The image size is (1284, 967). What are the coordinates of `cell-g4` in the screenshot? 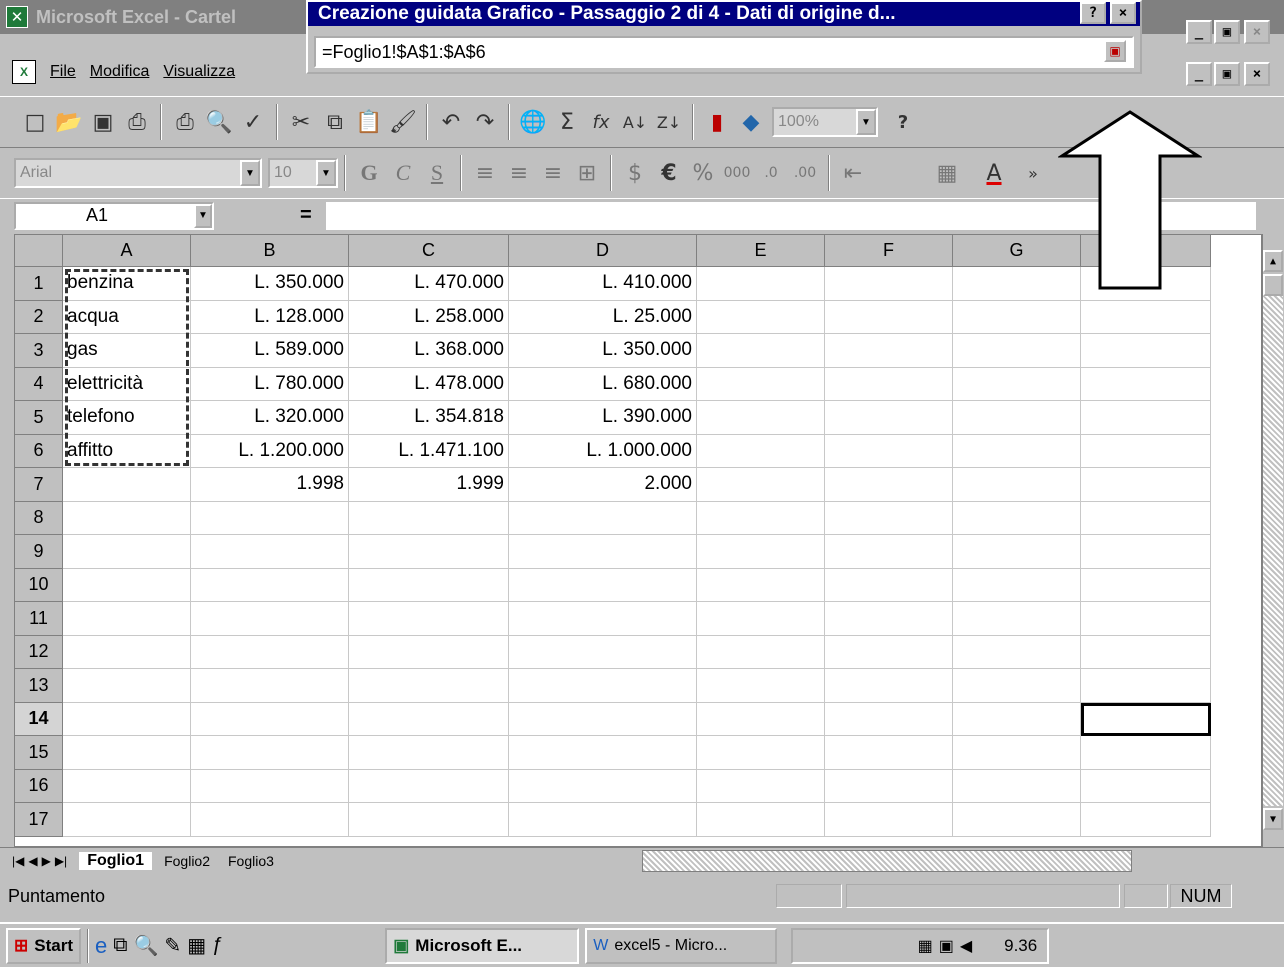 It's located at (1017, 384).